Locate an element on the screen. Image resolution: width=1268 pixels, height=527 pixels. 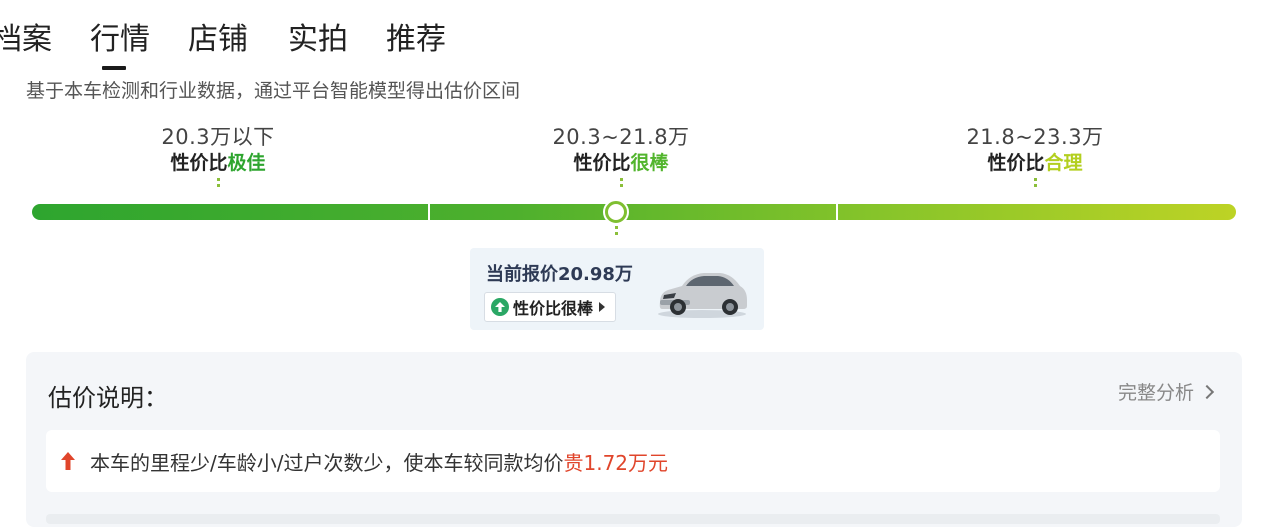
badge-label: 性价比很棒 is located at coordinates (553, 308).